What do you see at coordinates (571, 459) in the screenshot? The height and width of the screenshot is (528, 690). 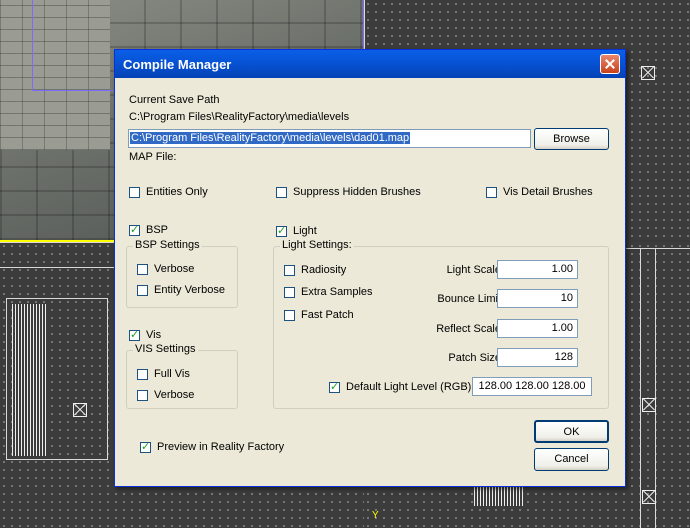 I see `cancel-button: Cancel` at bounding box center [571, 459].